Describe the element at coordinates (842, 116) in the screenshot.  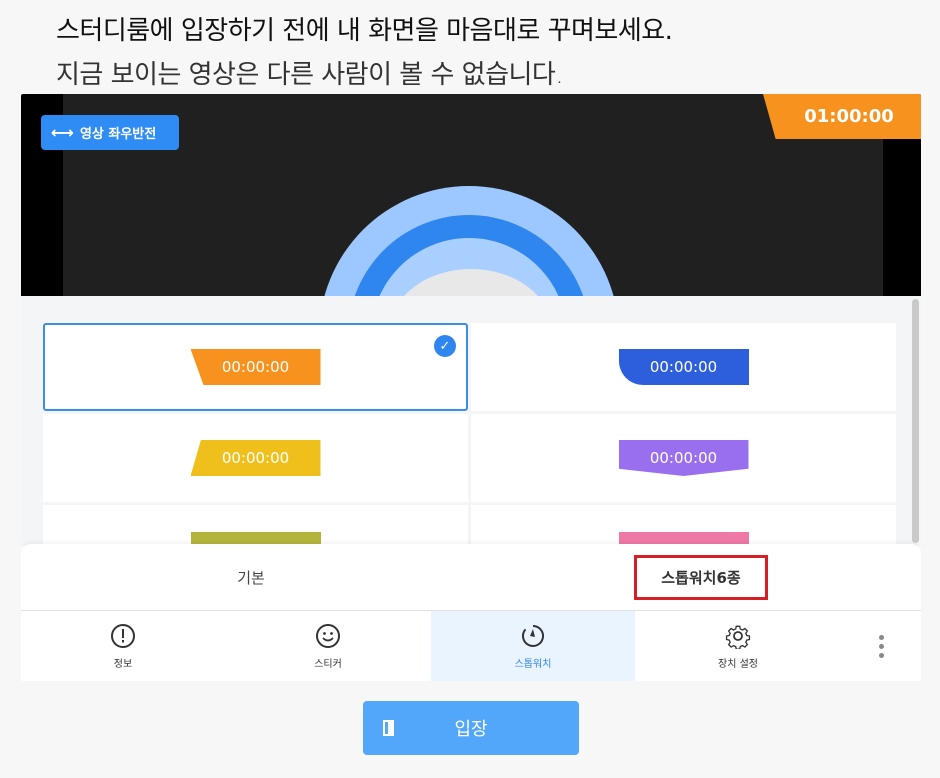
I see `timer-badge: 01:00:00` at that location.